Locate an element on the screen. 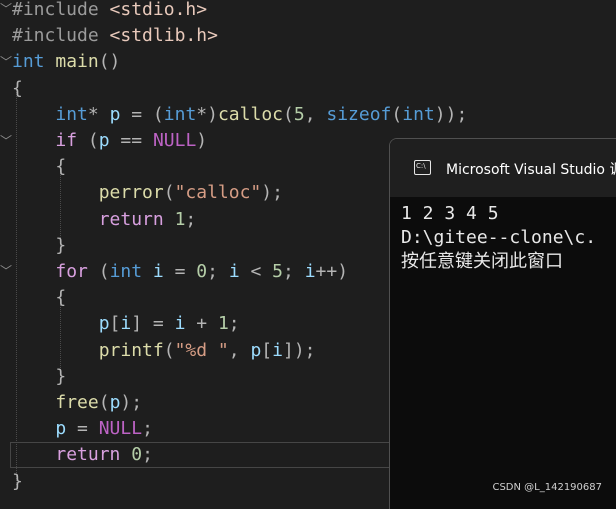  code-line: free(p); is located at coordinates (77, 403).